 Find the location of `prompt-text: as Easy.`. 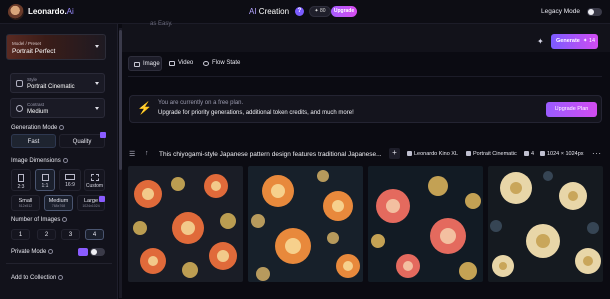

prompt-text: as Easy. is located at coordinates (161, 24).